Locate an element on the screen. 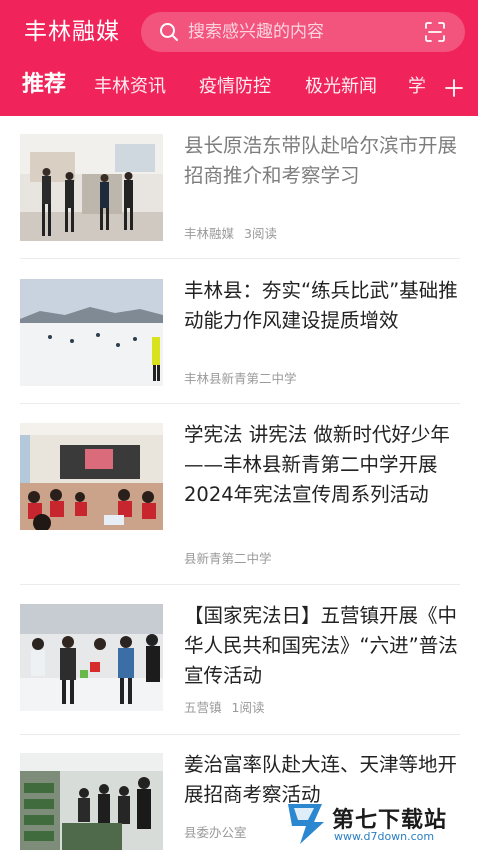 Image resolution: width=478 pixels, height=850 pixels. article-meta: 丰林县新青第二中学 is located at coordinates (245, 379).